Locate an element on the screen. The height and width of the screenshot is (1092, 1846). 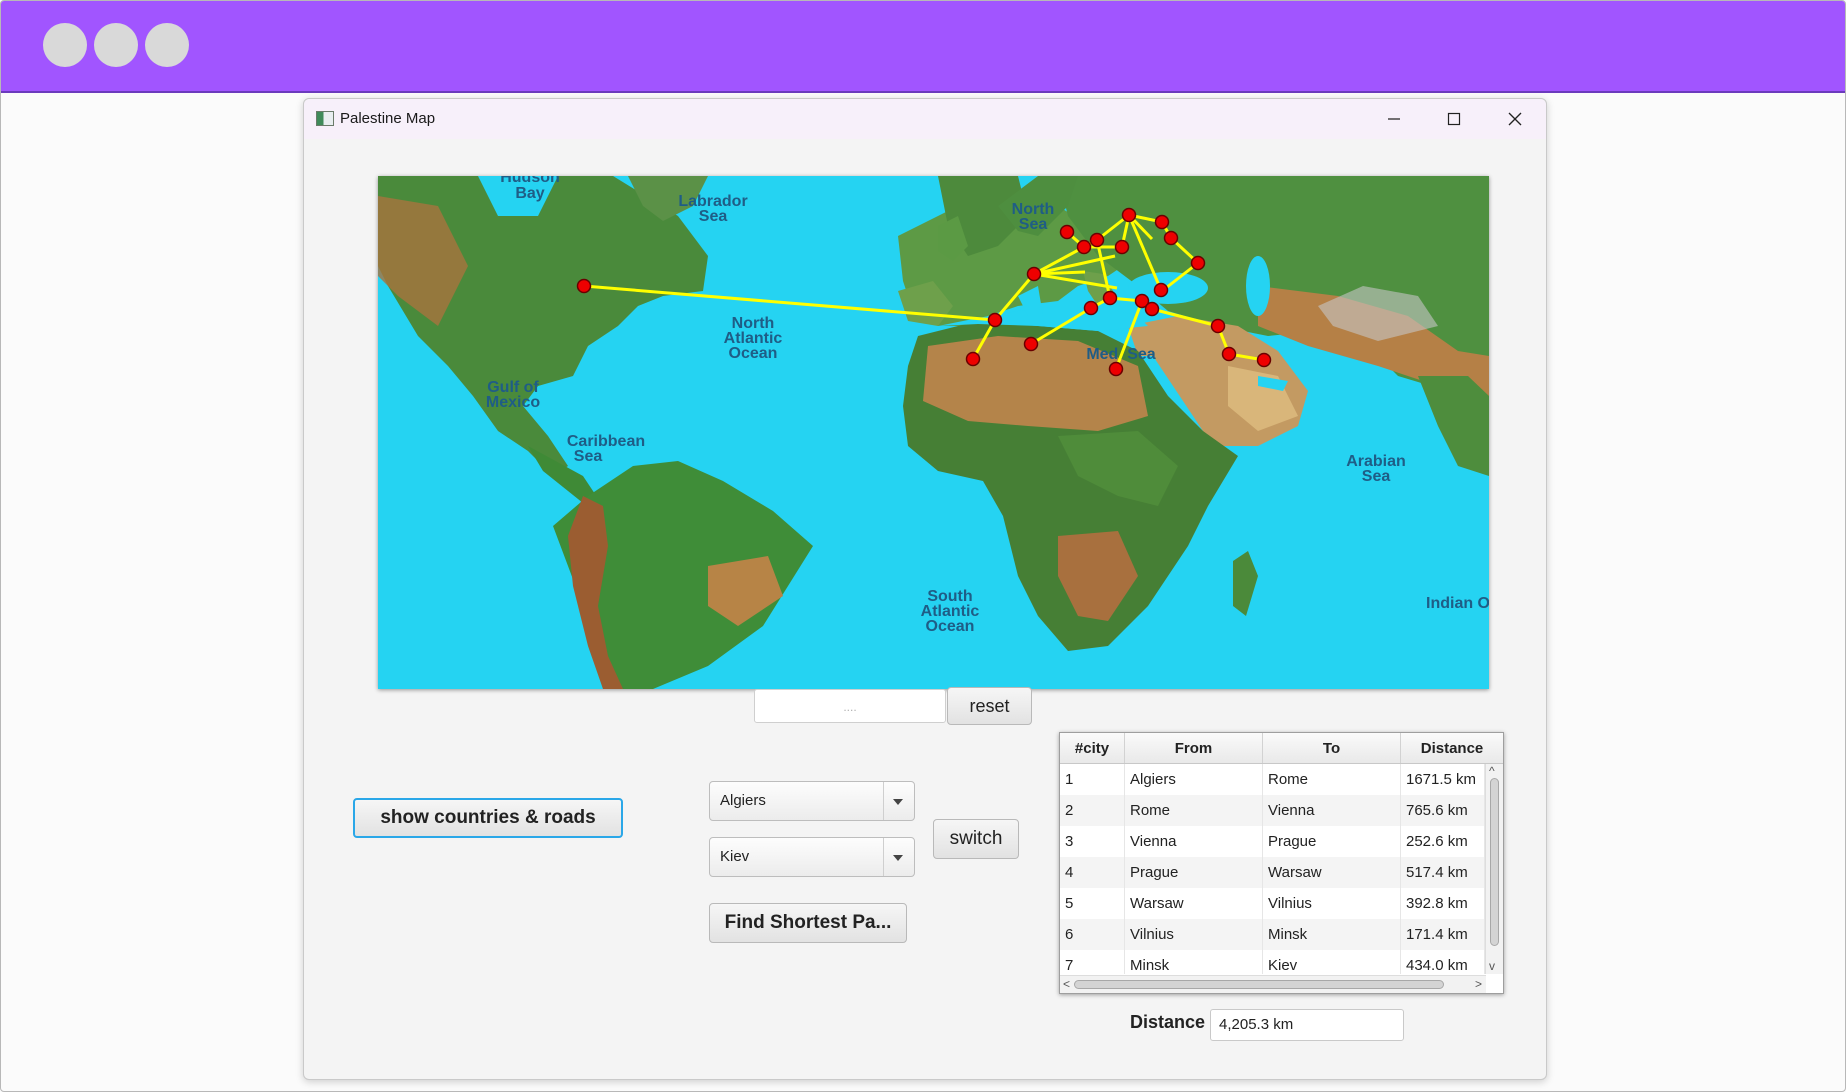
table-row: 3 Vienna Prague 252.6 km is located at coordinates (1272, 841).